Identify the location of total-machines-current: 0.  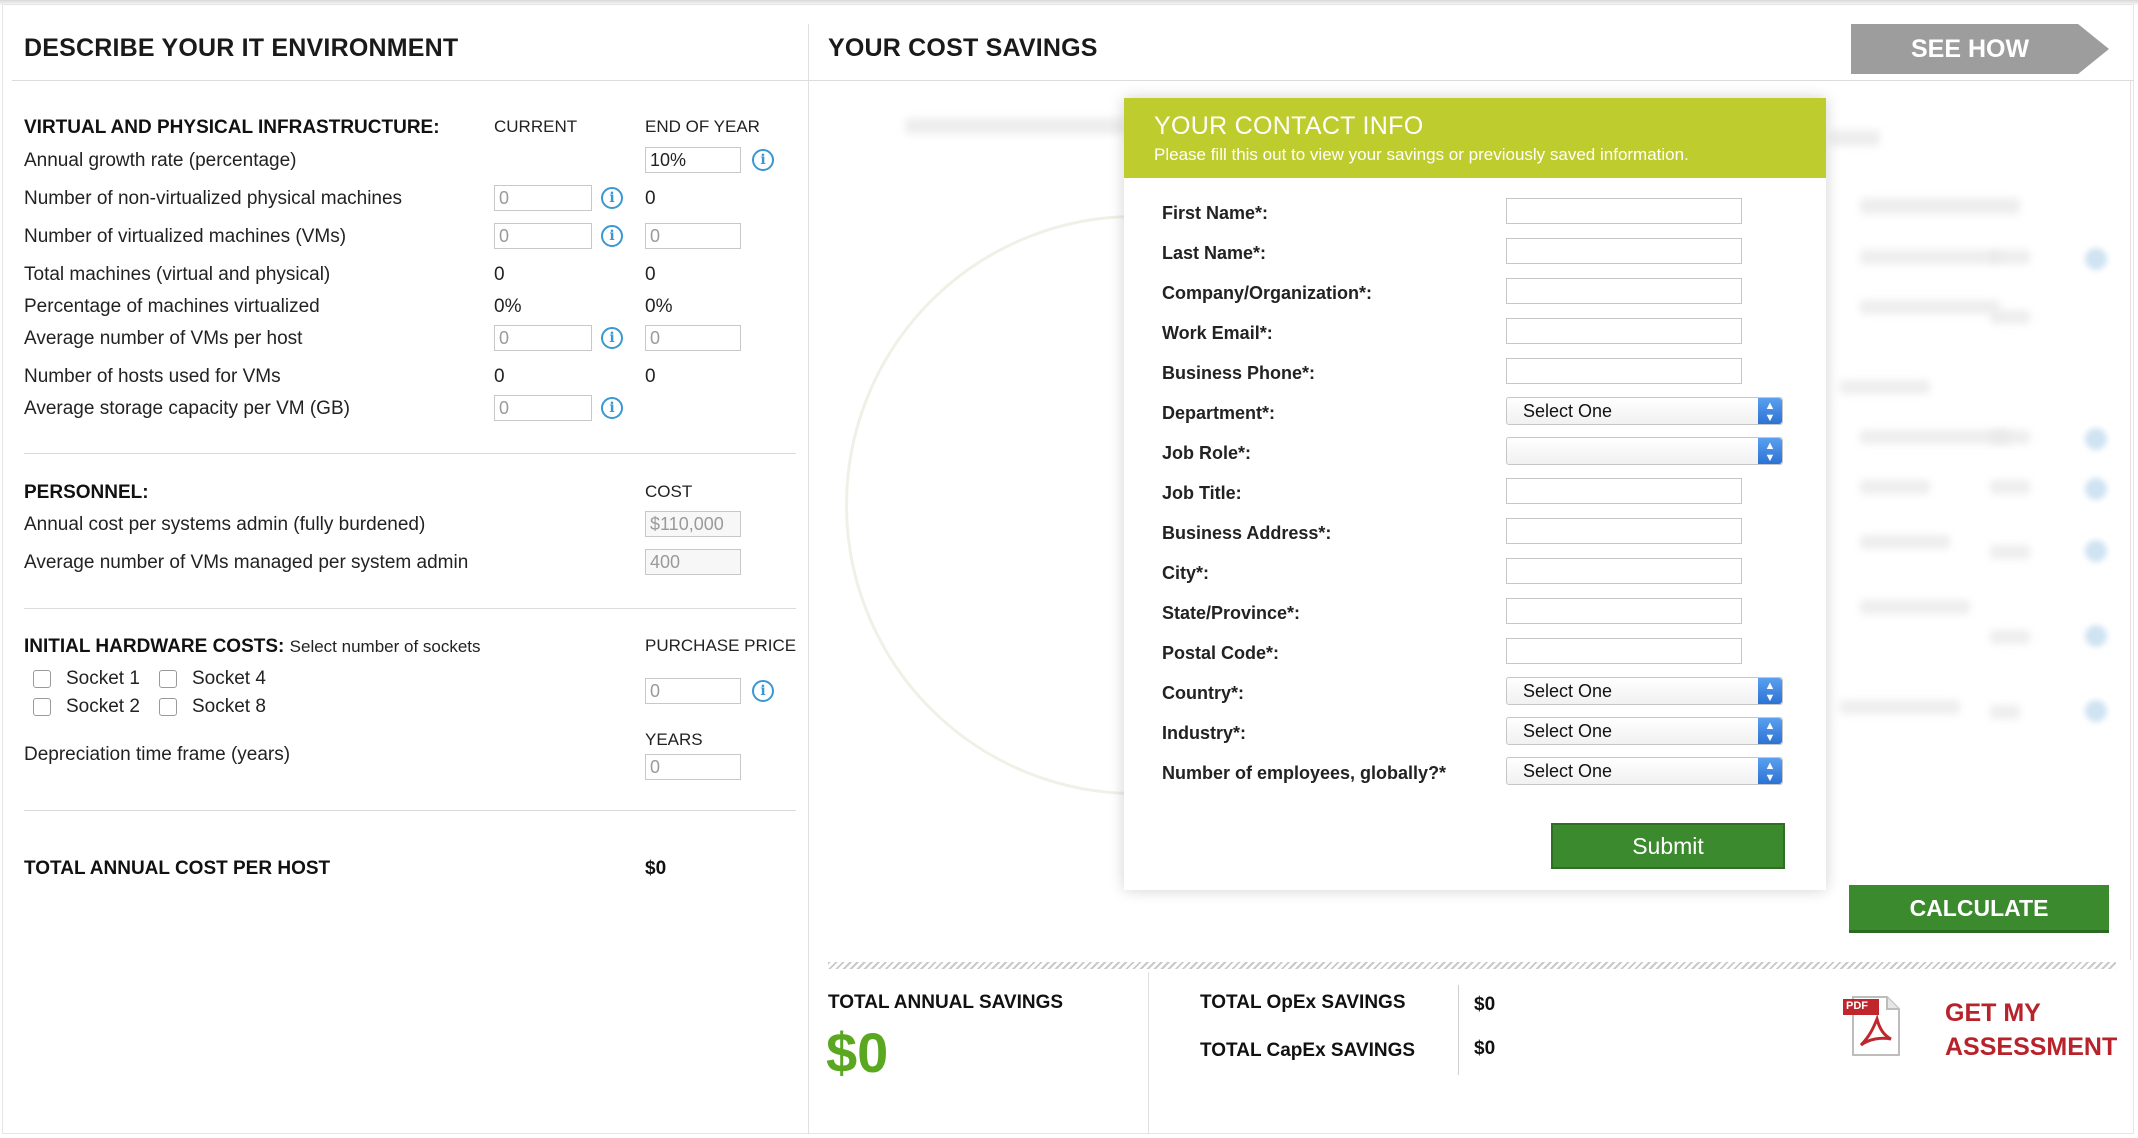
(499, 274).